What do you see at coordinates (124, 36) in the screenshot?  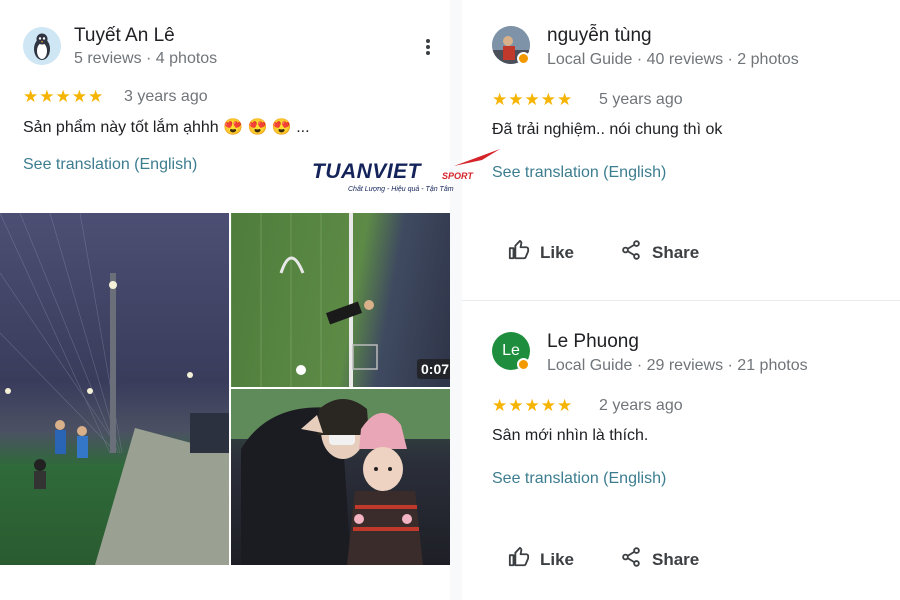 I see `reviewer-name: Tuyết An Lê` at bounding box center [124, 36].